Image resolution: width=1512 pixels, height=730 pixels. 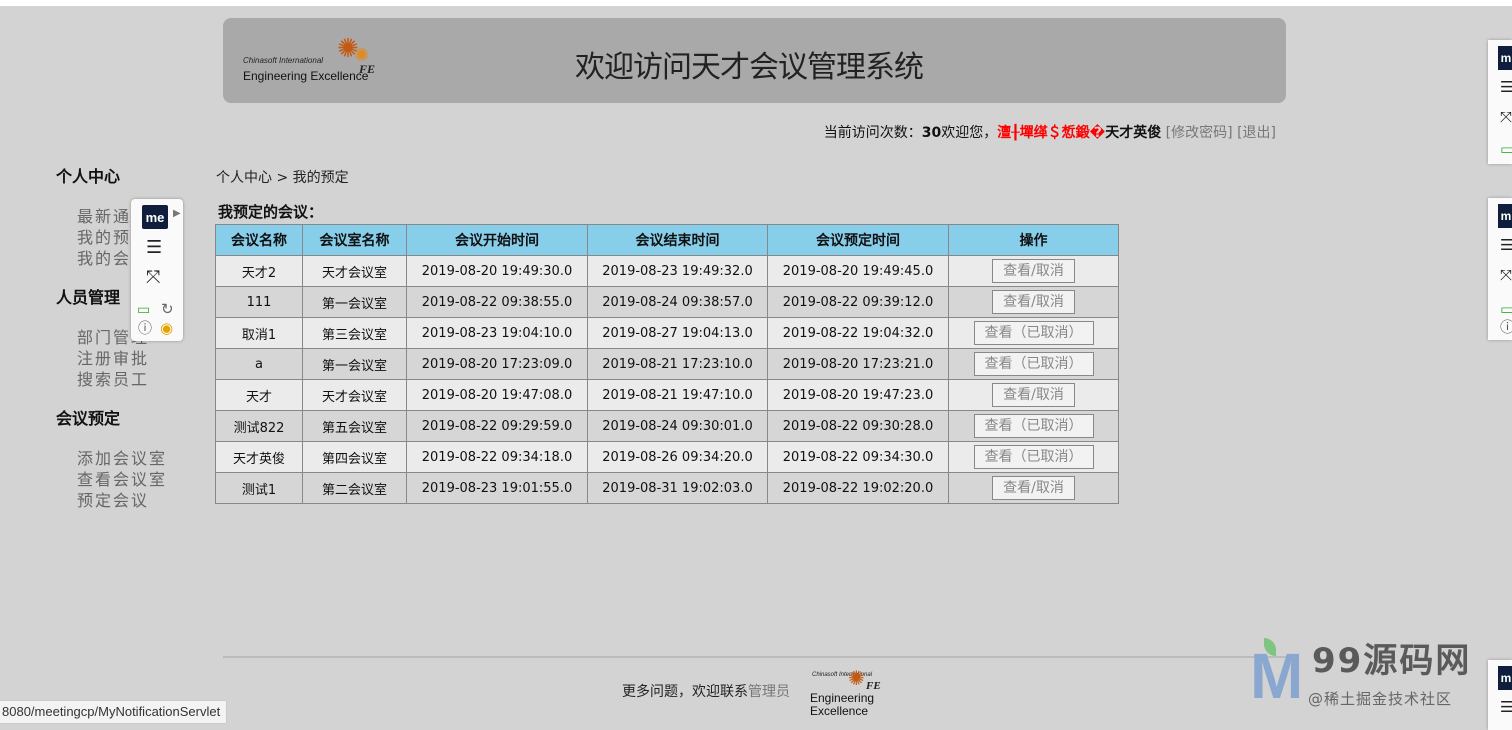 I want to click on start-time: 2019-08-23 19:01:55.0, so click(x=497, y=488).